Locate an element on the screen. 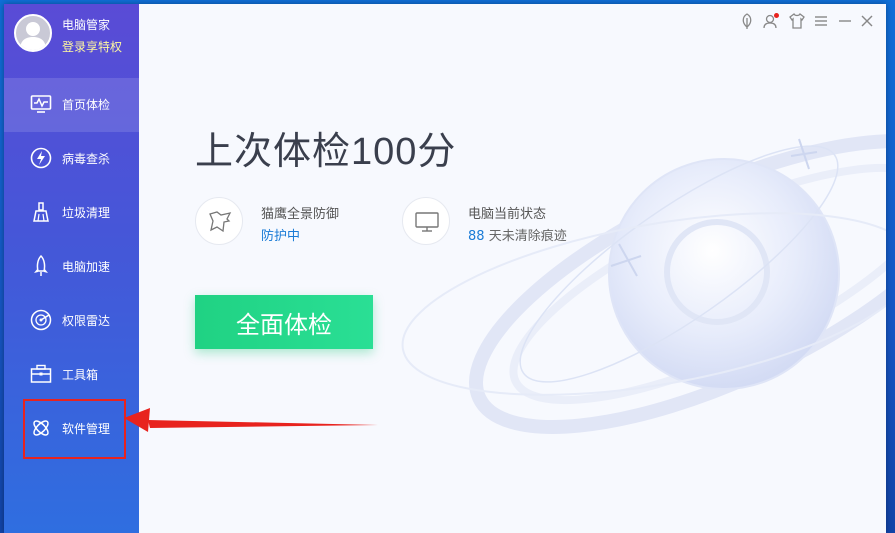 Image resolution: width=895 pixels, height=533 pixels. user-profile: 电脑管家 登录享特权 is located at coordinates (76, 37).